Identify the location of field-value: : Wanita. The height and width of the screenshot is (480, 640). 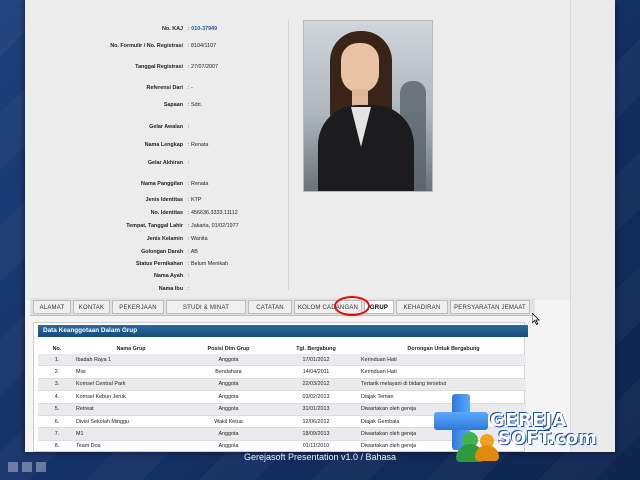
(198, 239).